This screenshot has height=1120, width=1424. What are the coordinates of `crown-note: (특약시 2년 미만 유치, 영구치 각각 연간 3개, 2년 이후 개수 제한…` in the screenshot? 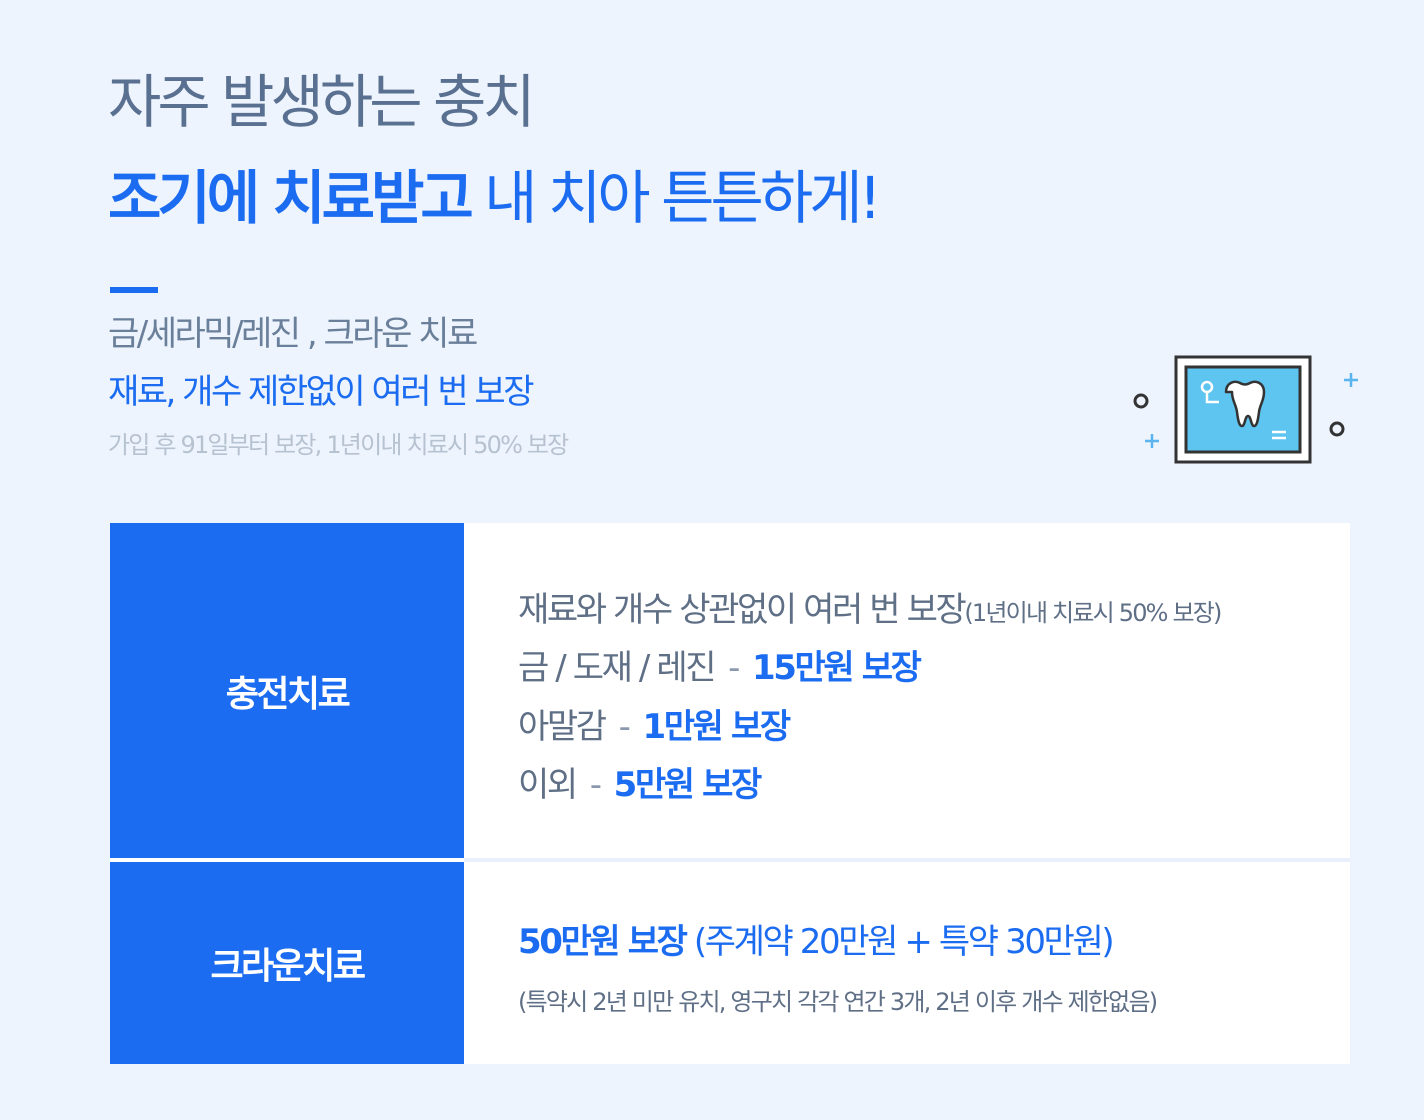 It's located at (838, 1002).